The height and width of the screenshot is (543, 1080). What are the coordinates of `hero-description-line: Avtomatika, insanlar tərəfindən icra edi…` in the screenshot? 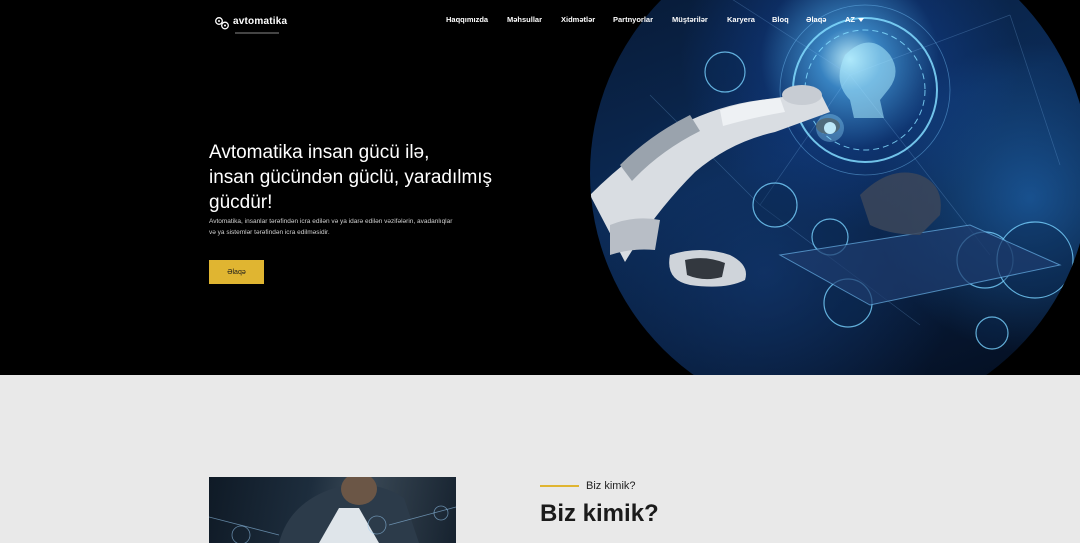 It's located at (331, 221).